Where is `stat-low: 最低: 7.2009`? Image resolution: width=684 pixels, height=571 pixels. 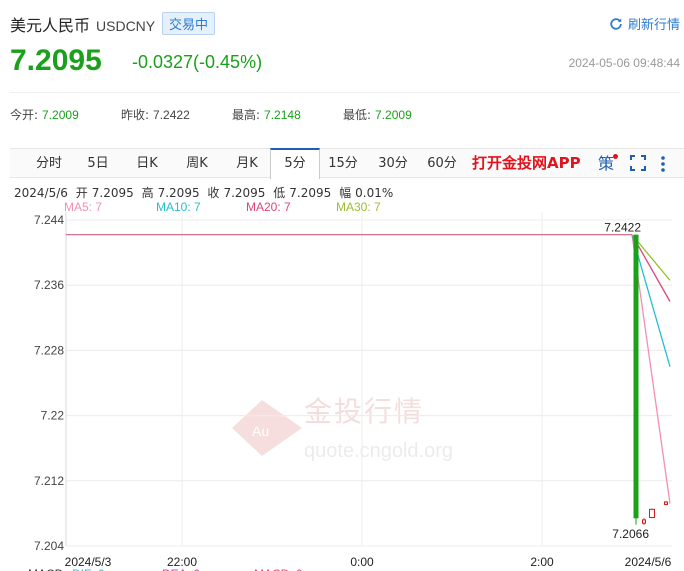
stat-low: 最低: 7.2009 is located at coordinates (377, 114).